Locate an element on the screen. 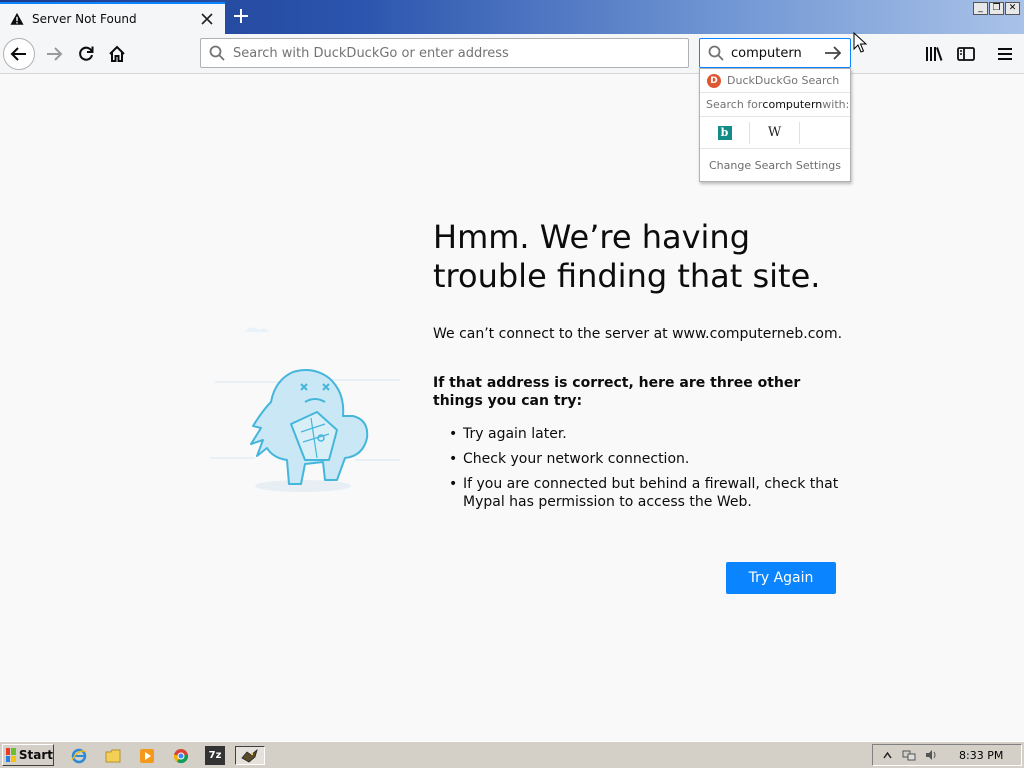 The width and height of the screenshot is (1024, 768). sidebar-icon is located at coordinates (966, 54).